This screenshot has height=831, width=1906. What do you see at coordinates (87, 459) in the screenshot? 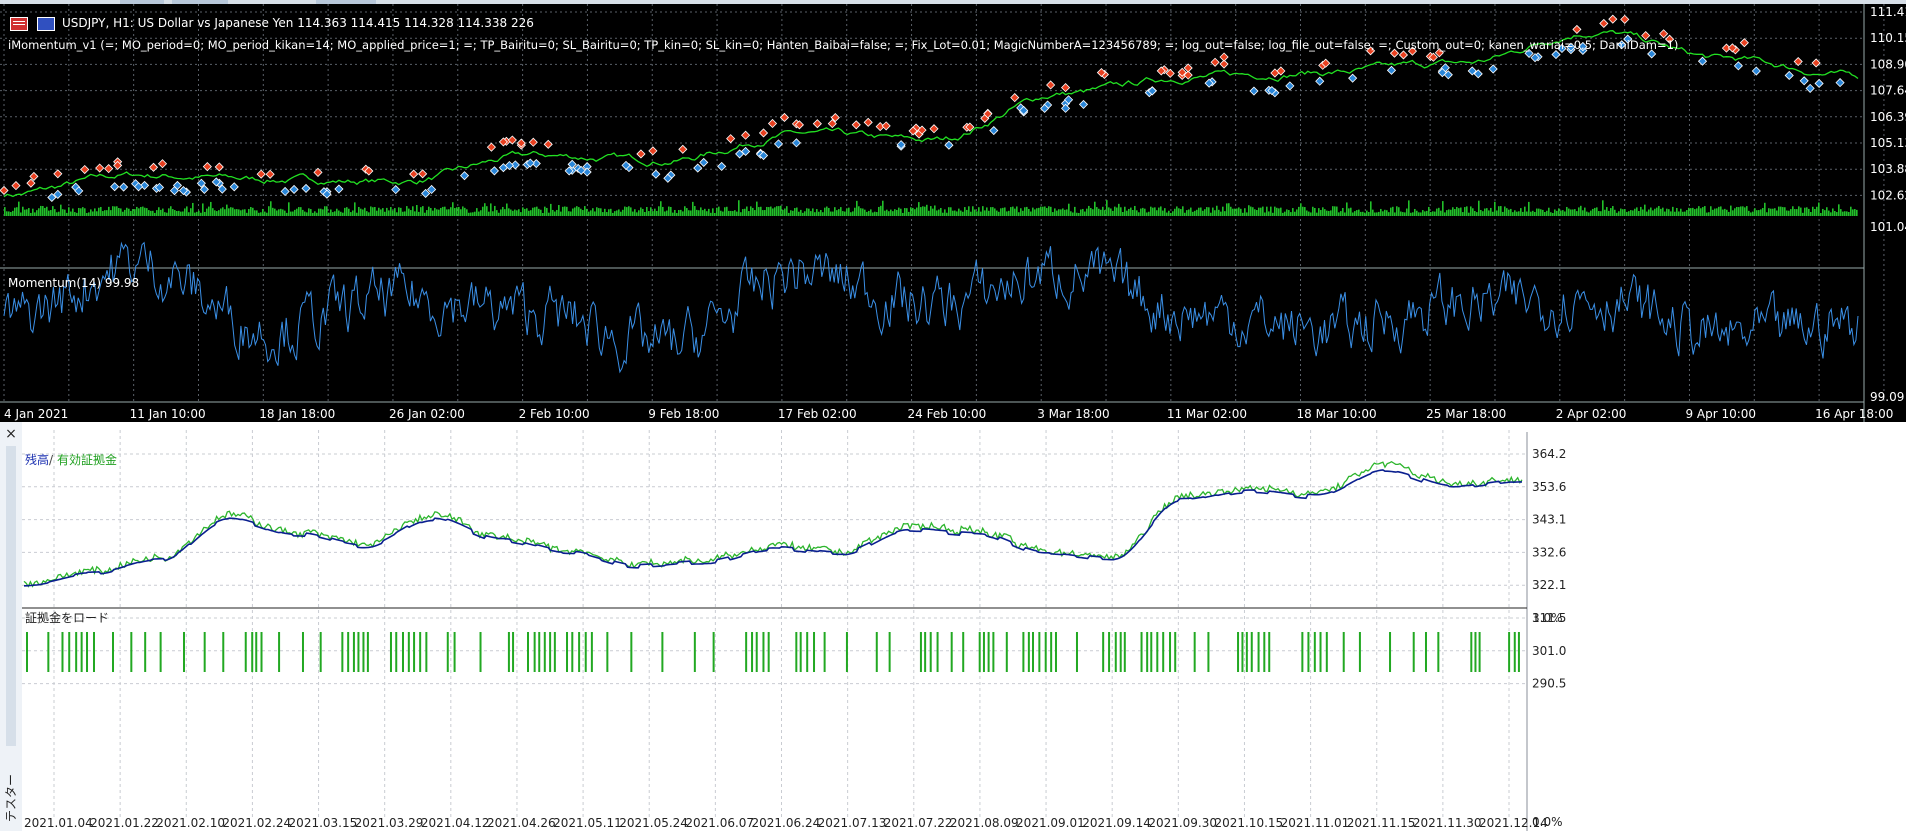
I see `legend-equity: 有効証拠金` at bounding box center [87, 459].